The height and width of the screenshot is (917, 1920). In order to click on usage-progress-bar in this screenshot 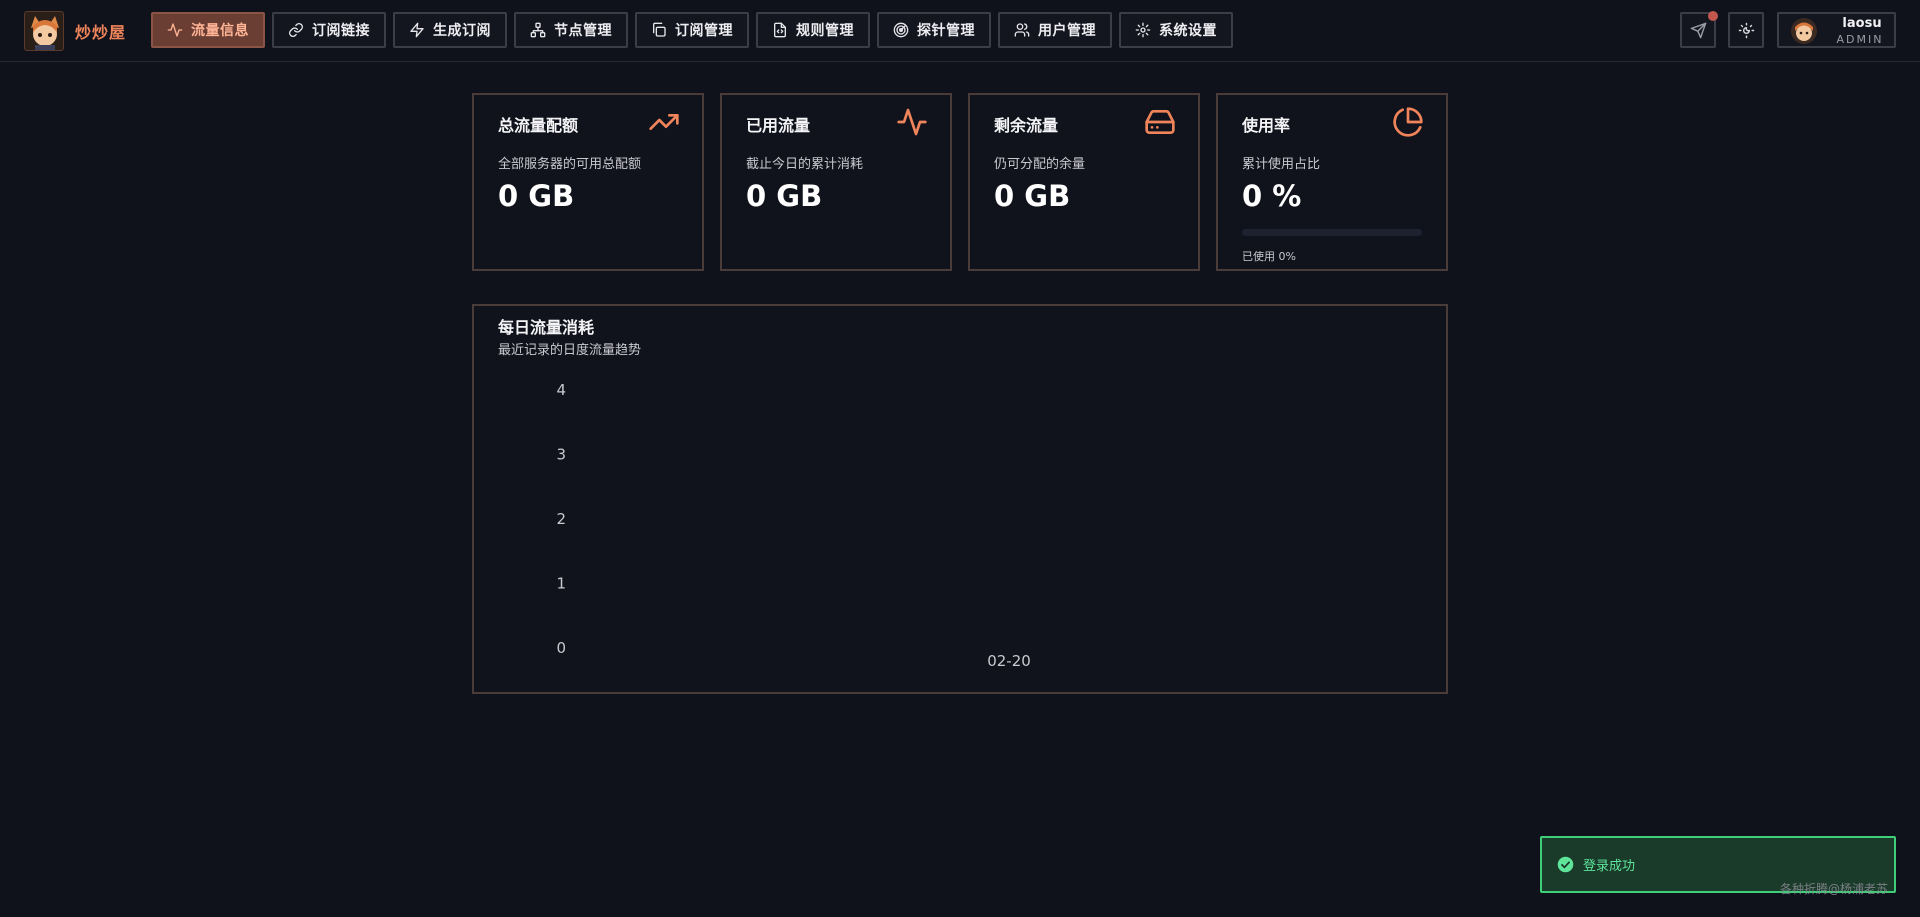, I will do `click(1332, 232)`.